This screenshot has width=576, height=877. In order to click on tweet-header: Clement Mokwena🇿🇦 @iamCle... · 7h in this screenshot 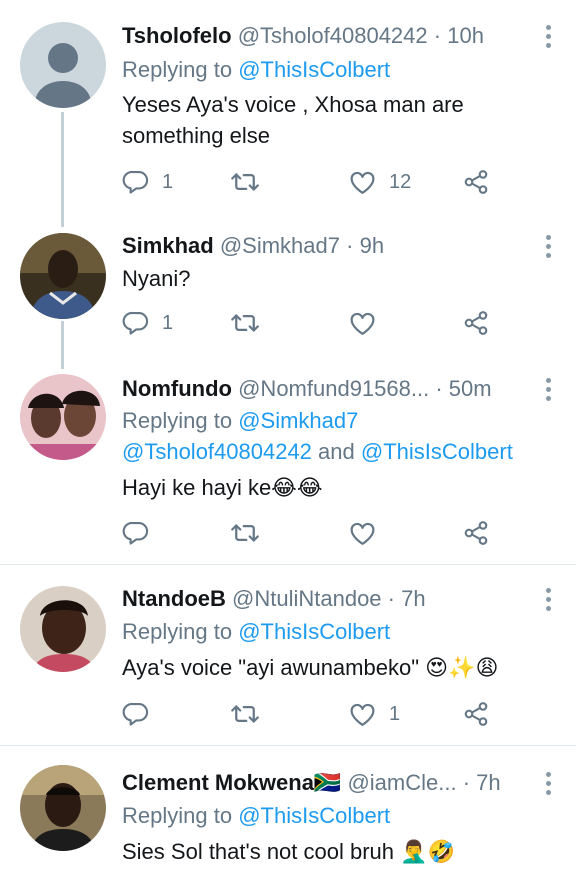, I will do `click(329, 783)`.